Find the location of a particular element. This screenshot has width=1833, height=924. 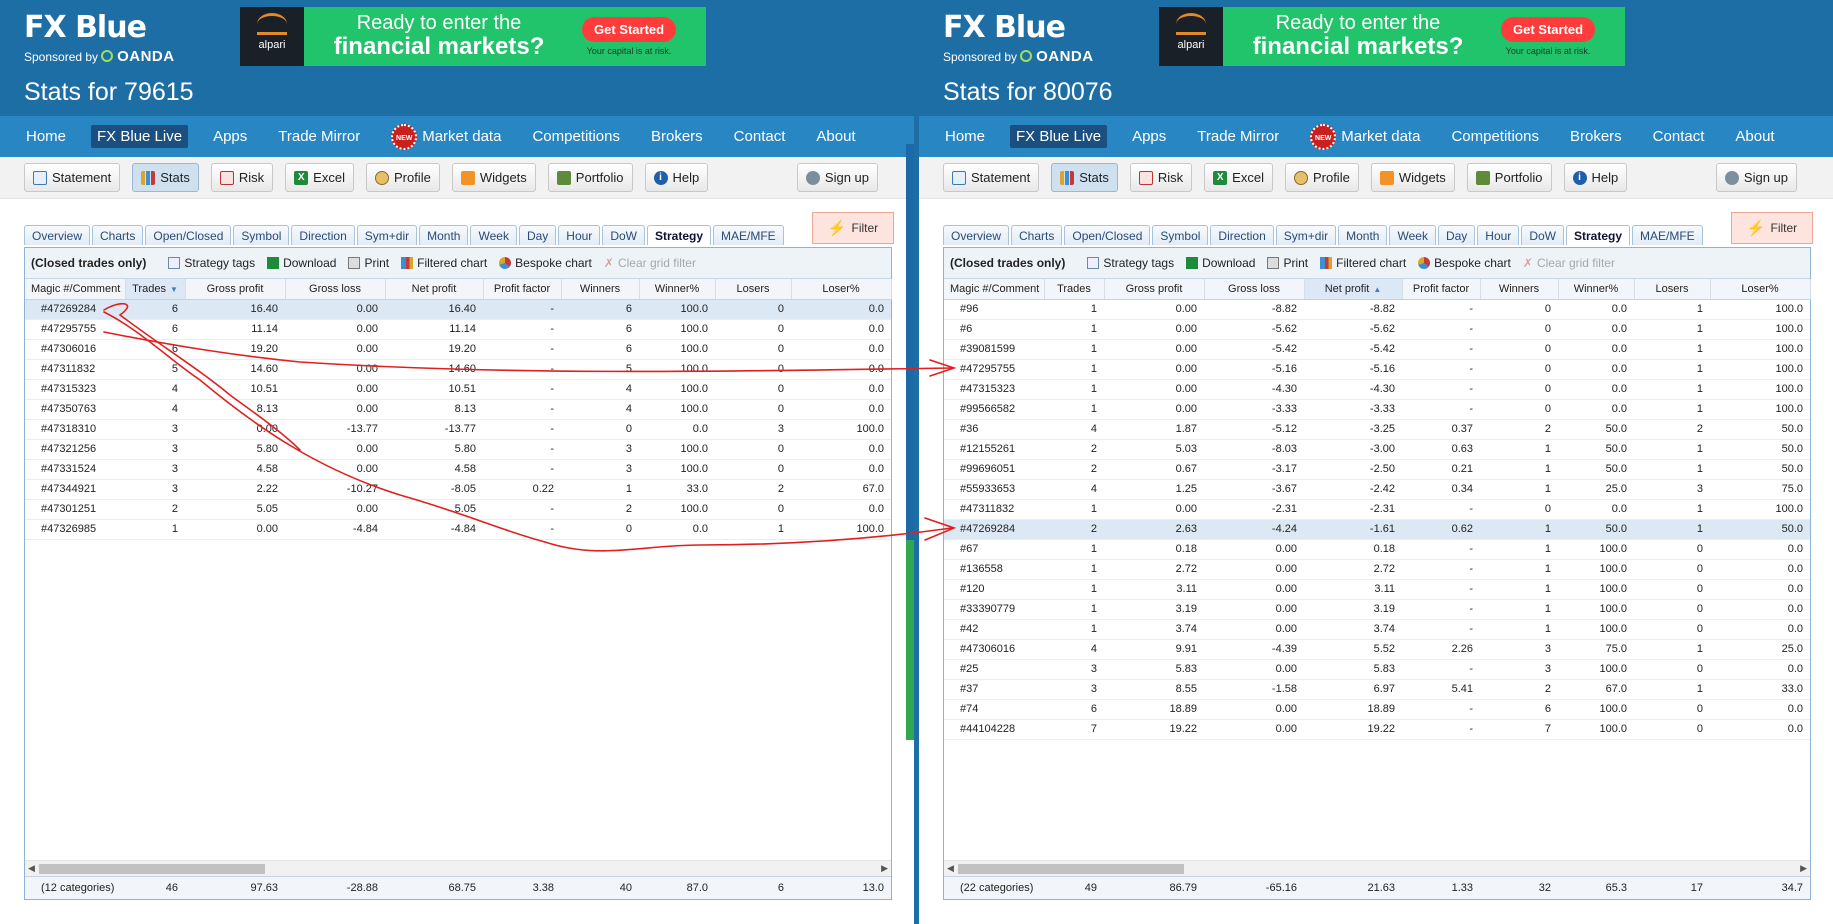

table-row: #39081599 1 0.00 -5.42 -5.42-0 0.0 1 100.0 is located at coordinates (1377, 349).